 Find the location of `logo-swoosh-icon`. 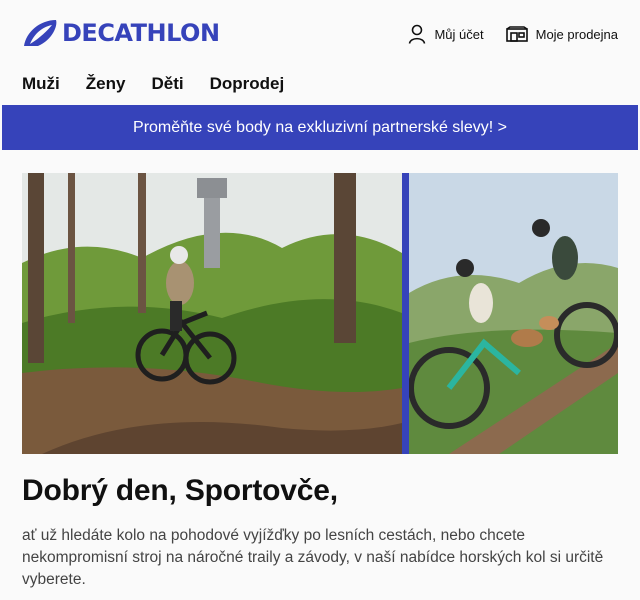

logo-swoosh-icon is located at coordinates (40, 33).